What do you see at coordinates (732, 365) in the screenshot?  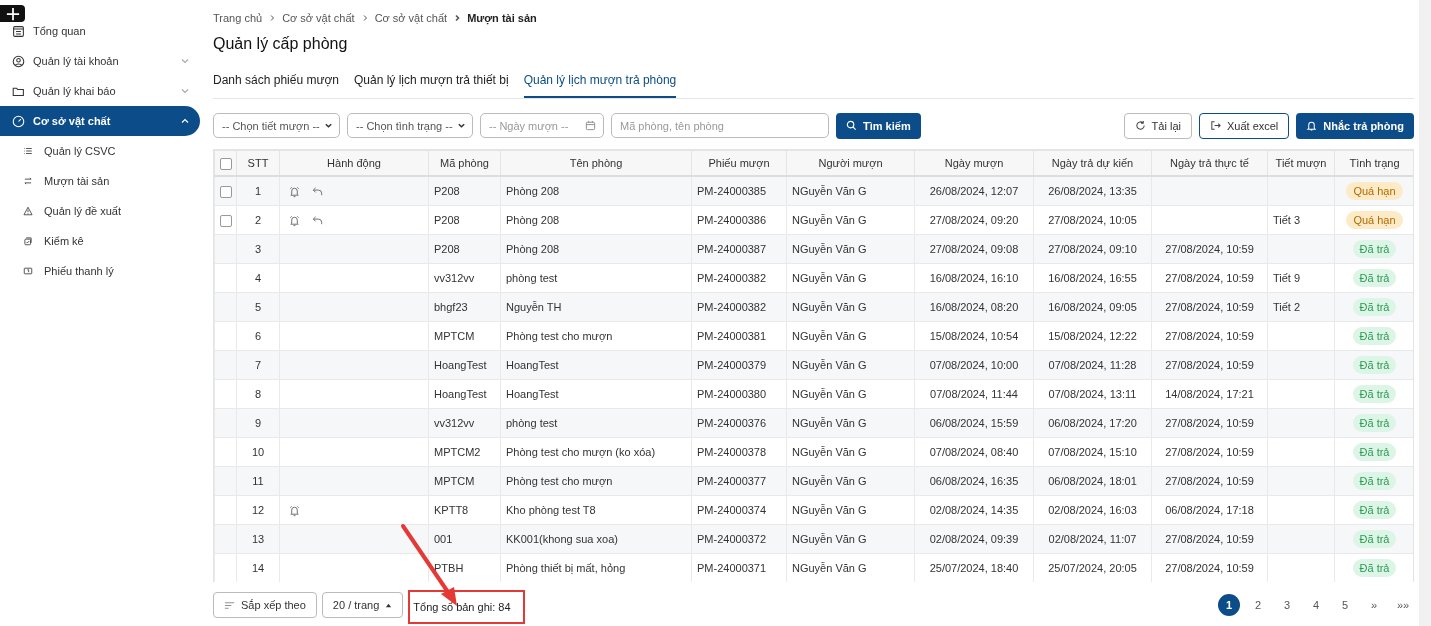 I see `table-cell: PM-24000379` at bounding box center [732, 365].